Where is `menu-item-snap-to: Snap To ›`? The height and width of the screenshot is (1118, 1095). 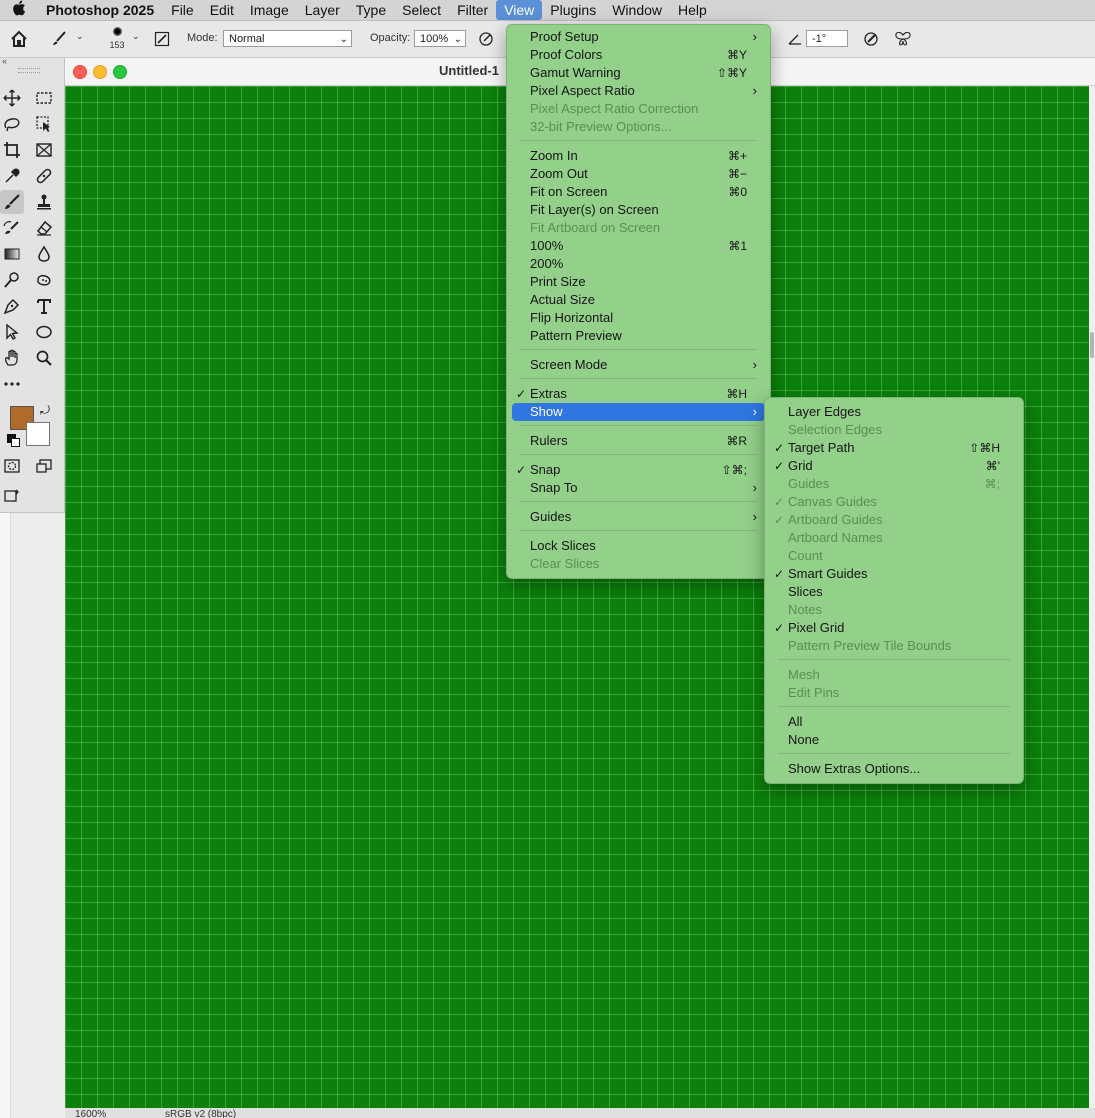
menu-item-snap-to: Snap To › is located at coordinates (638, 488).